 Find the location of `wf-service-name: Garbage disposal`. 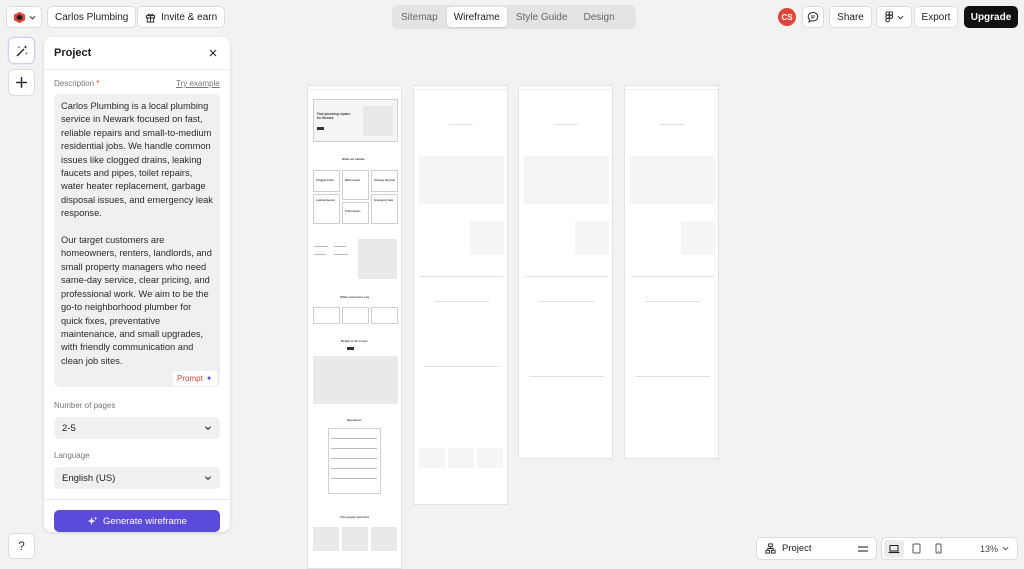

wf-service-name: Garbage disposal is located at coordinates (384, 180).